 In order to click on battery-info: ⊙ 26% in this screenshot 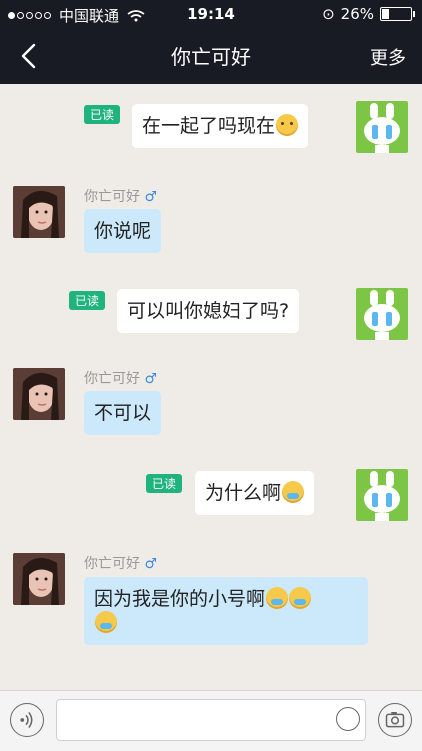, I will do `click(368, 14)`.